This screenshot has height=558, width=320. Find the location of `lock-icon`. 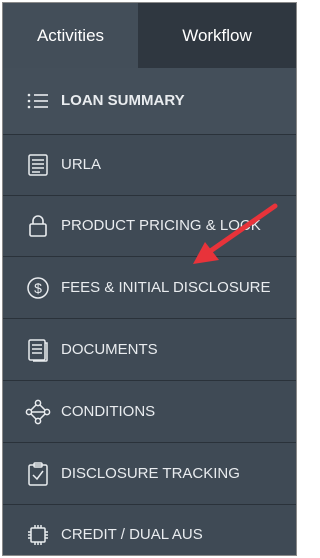

lock-icon is located at coordinates (38, 226).